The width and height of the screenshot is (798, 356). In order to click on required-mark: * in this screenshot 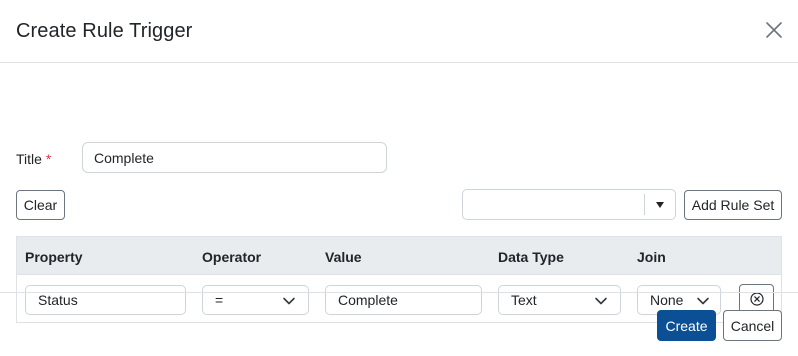, I will do `click(48, 159)`.